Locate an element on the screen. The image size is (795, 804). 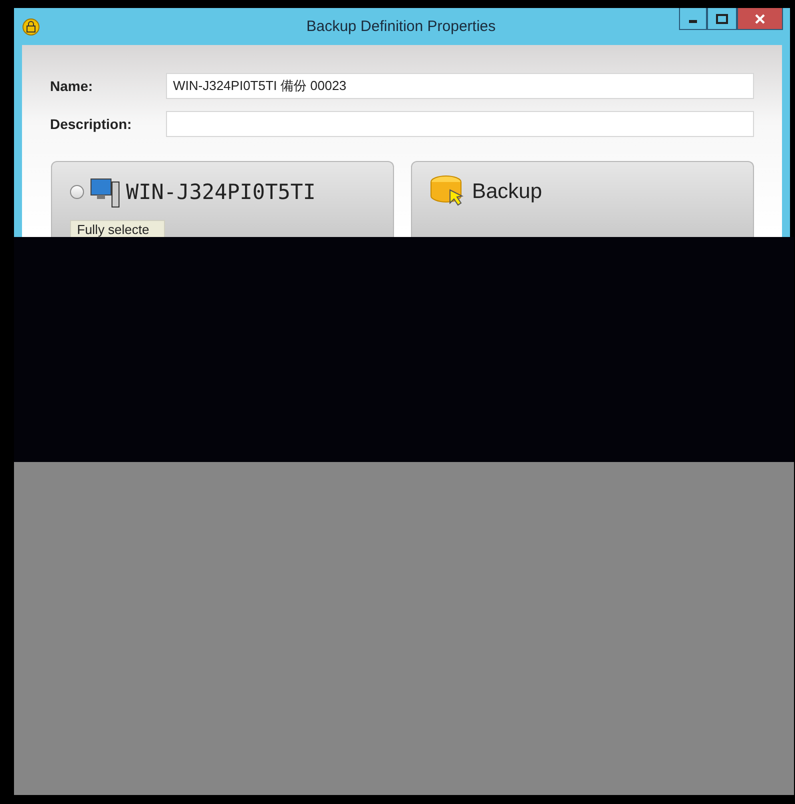
panel-title: Backup is located at coordinates (507, 192).